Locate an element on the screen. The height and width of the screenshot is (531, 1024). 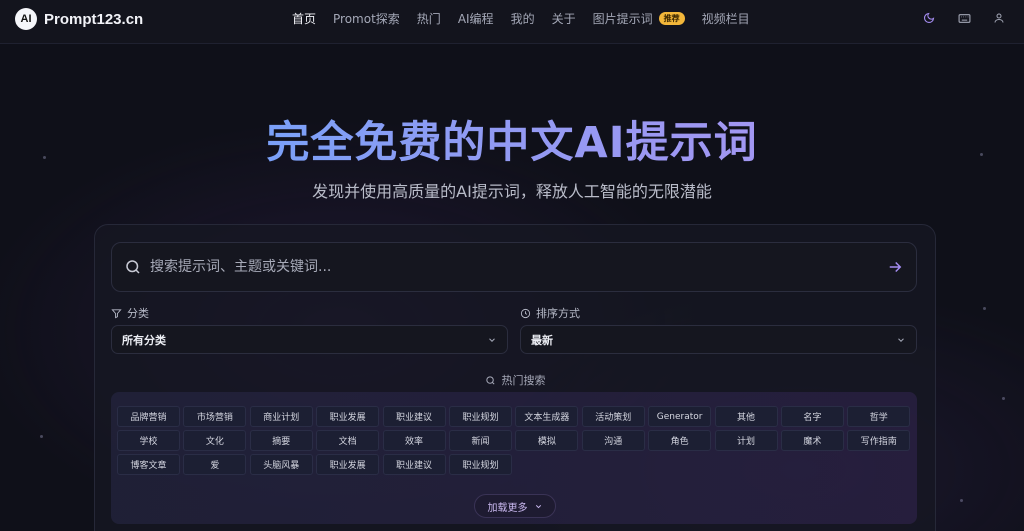
category-label-text: 分类 is located at coordinates (138, 313).